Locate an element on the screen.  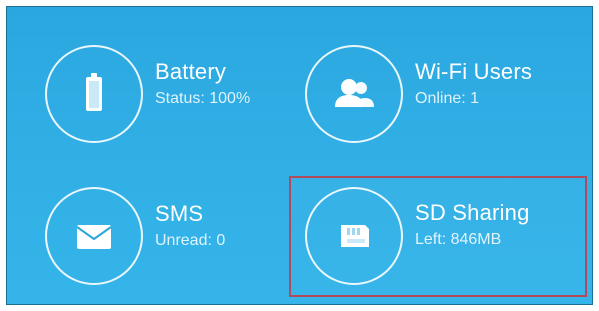
sd-sharing-left: Left: 846MB is located at coordinates (458, 239).